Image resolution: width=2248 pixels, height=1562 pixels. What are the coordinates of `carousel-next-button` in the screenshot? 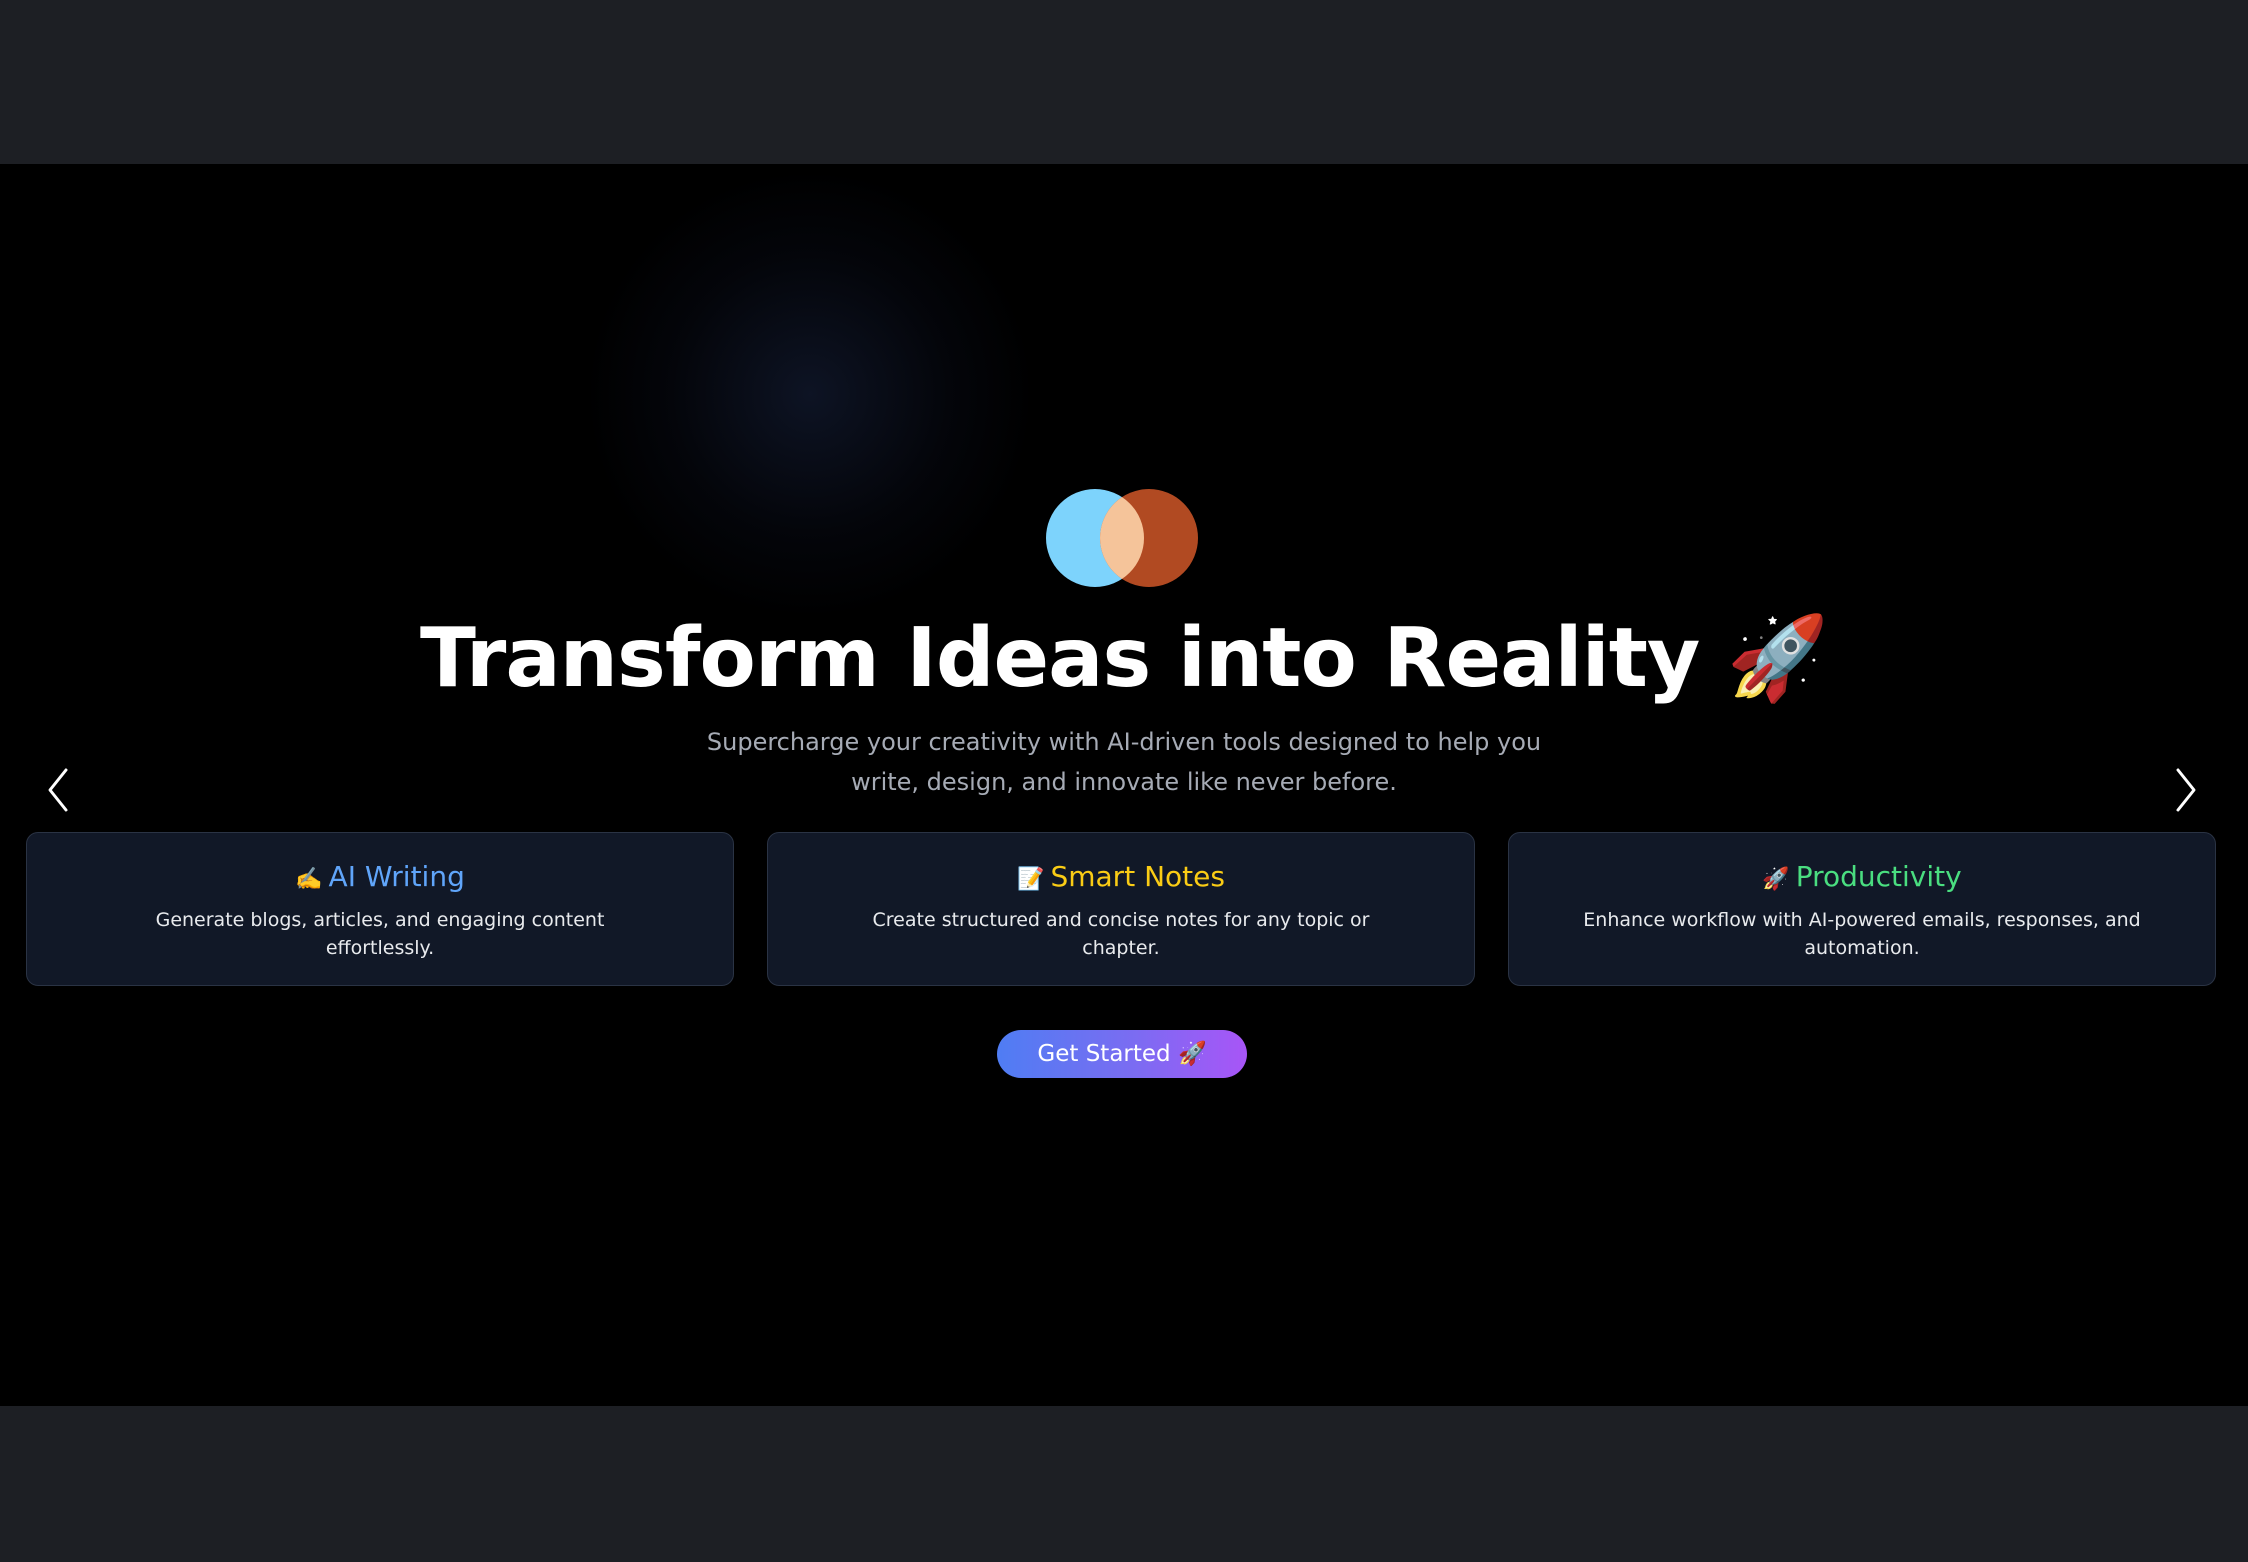 It's located at (2186, 790).